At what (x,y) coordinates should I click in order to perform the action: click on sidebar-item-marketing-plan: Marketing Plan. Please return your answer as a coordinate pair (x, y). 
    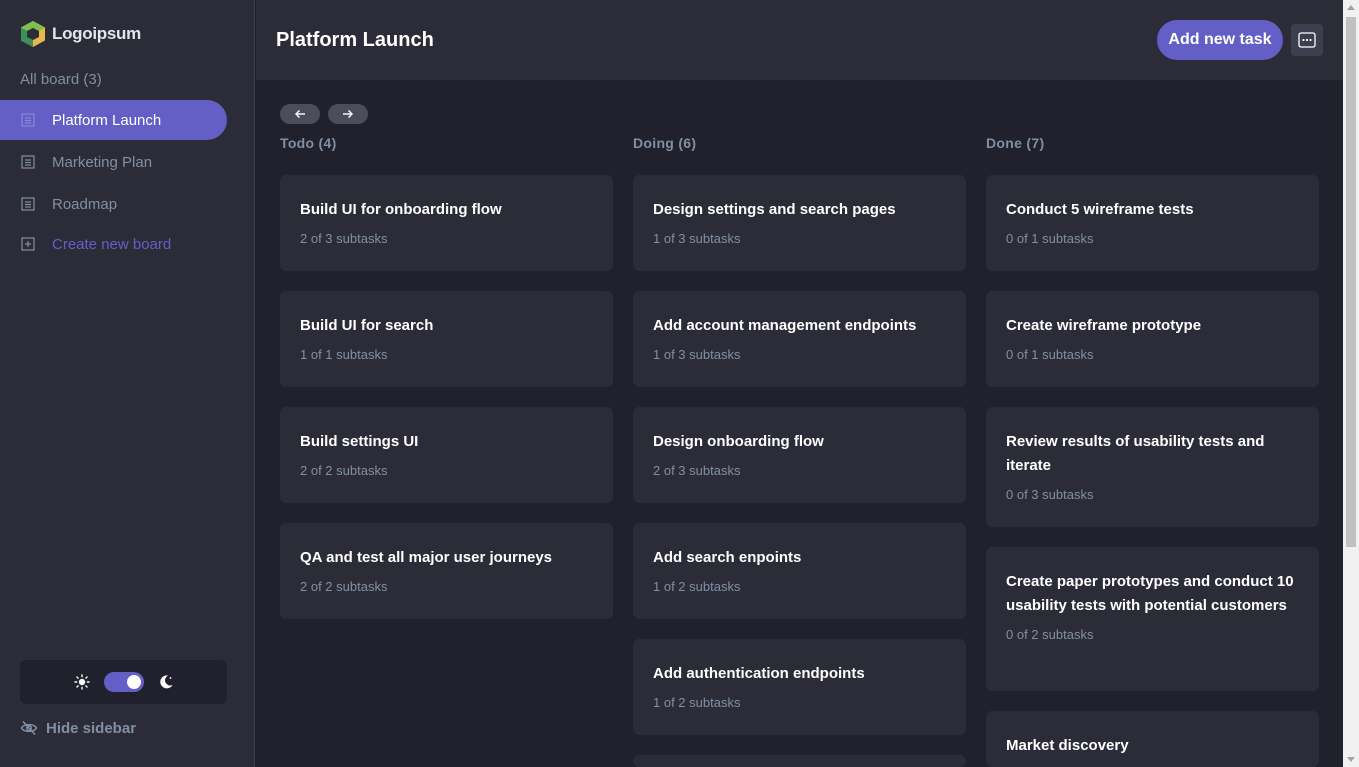
    Looking at the image, I should click on (113, 162).